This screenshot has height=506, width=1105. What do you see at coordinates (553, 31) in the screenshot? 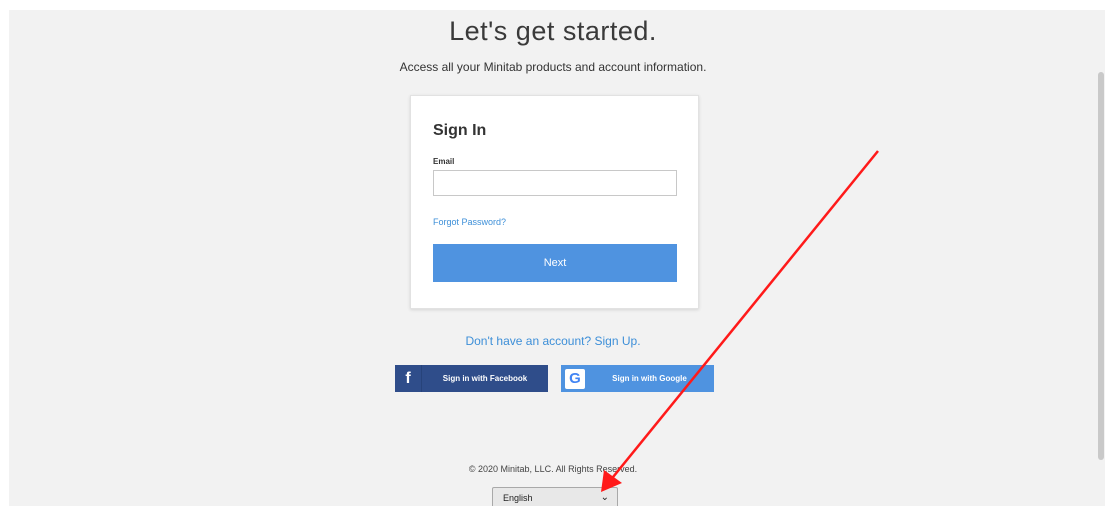
I see `page-headline: Let's get started.` at bounding box center [553, 31].